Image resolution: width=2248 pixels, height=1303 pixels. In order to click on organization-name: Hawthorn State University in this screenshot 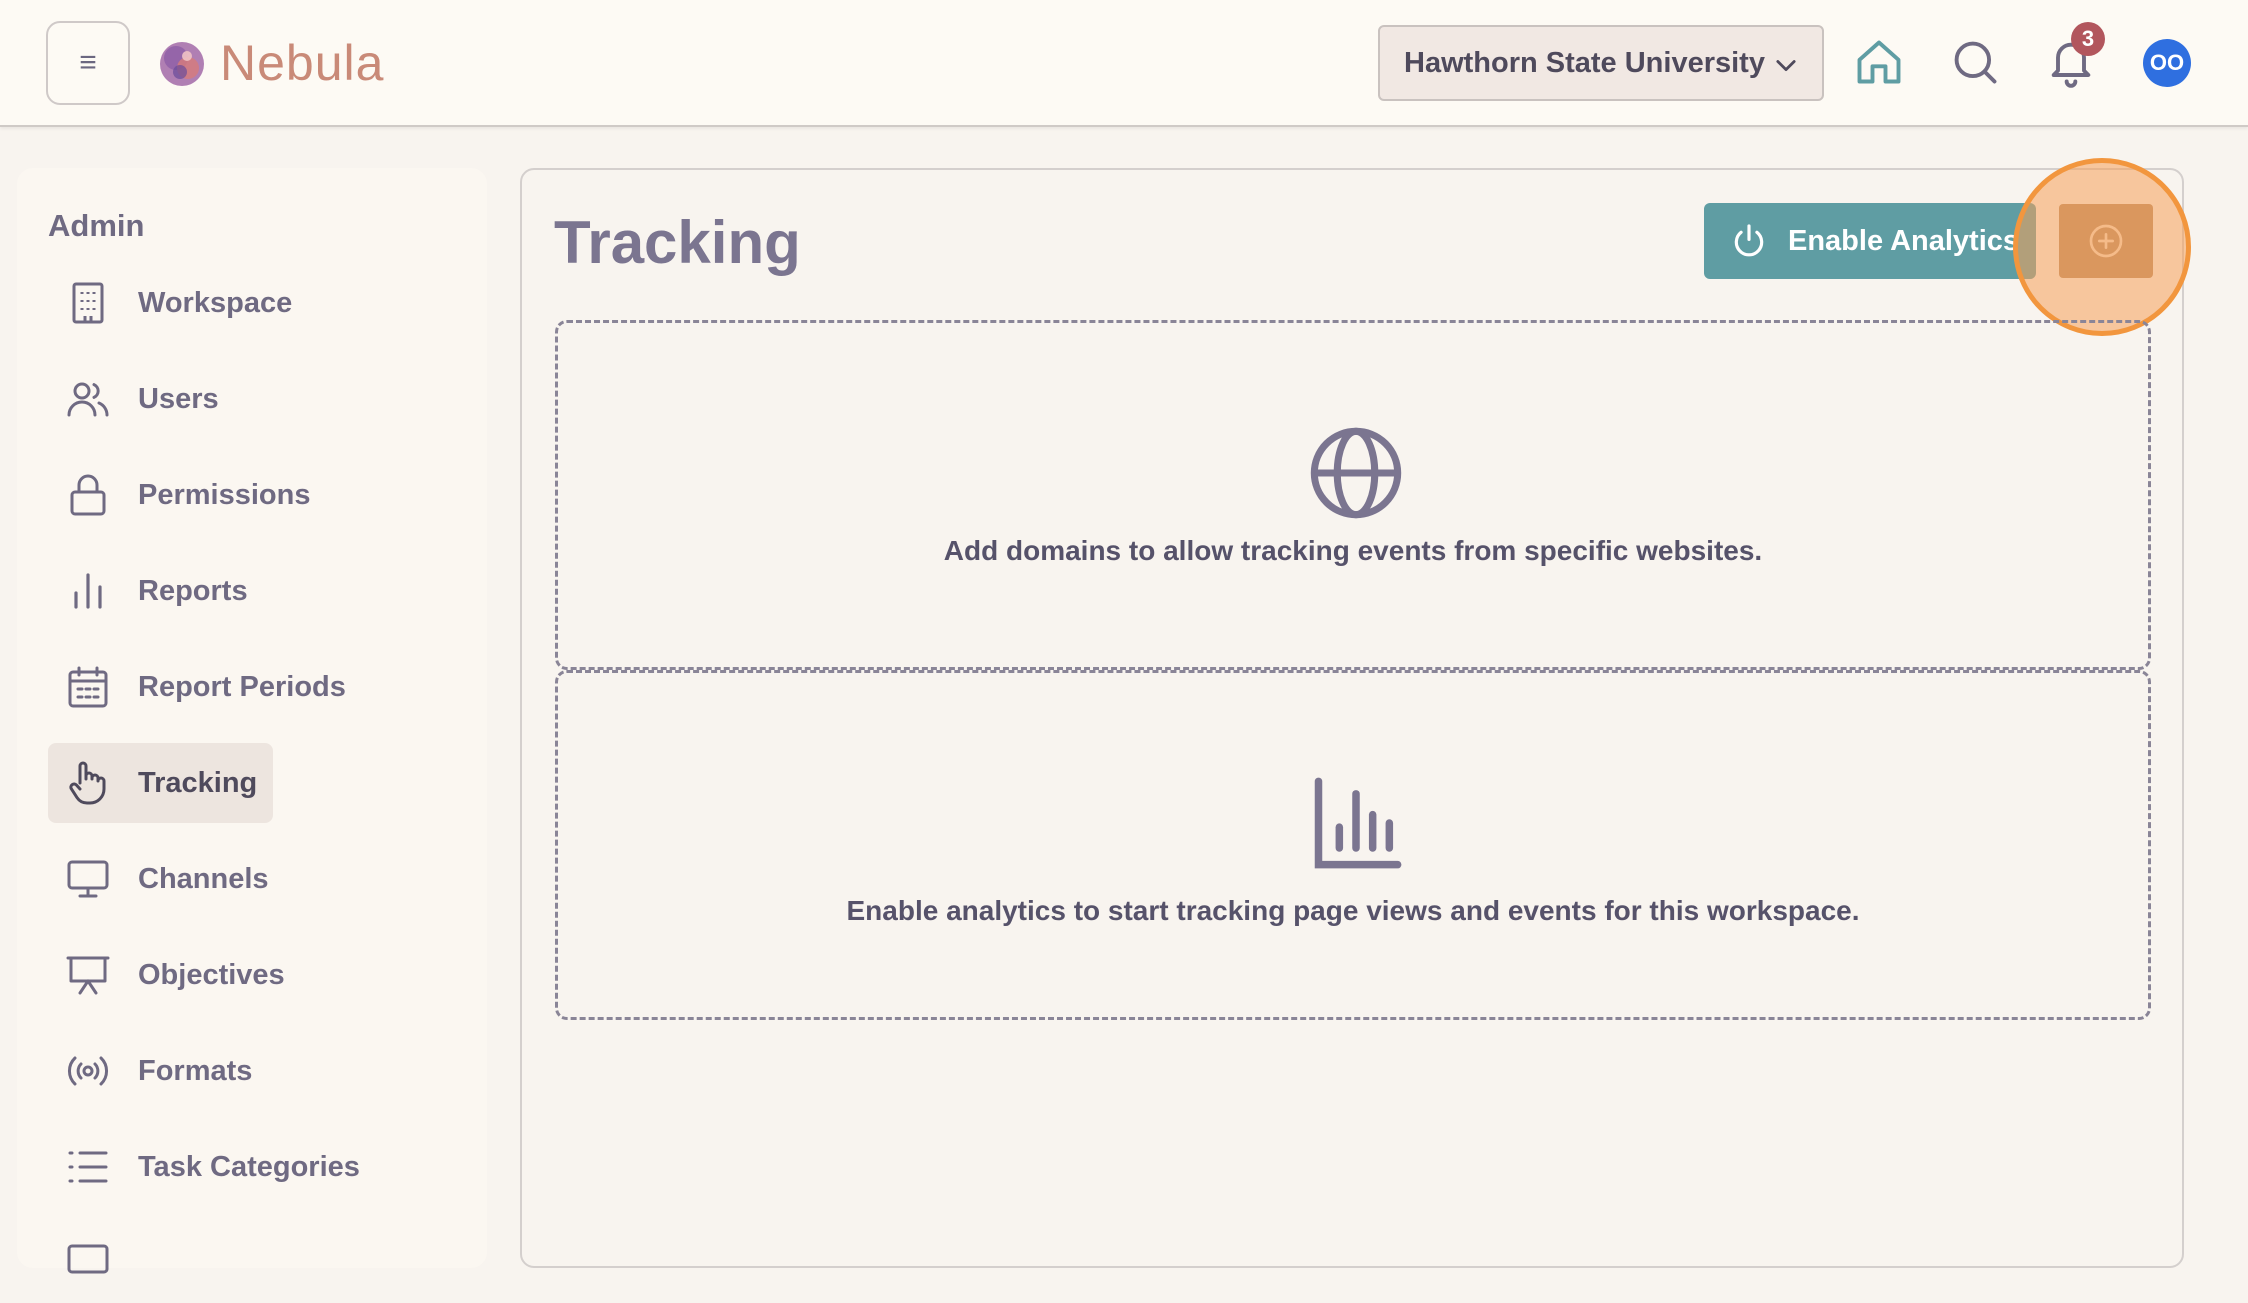, I will do `click(1584, 62)`.